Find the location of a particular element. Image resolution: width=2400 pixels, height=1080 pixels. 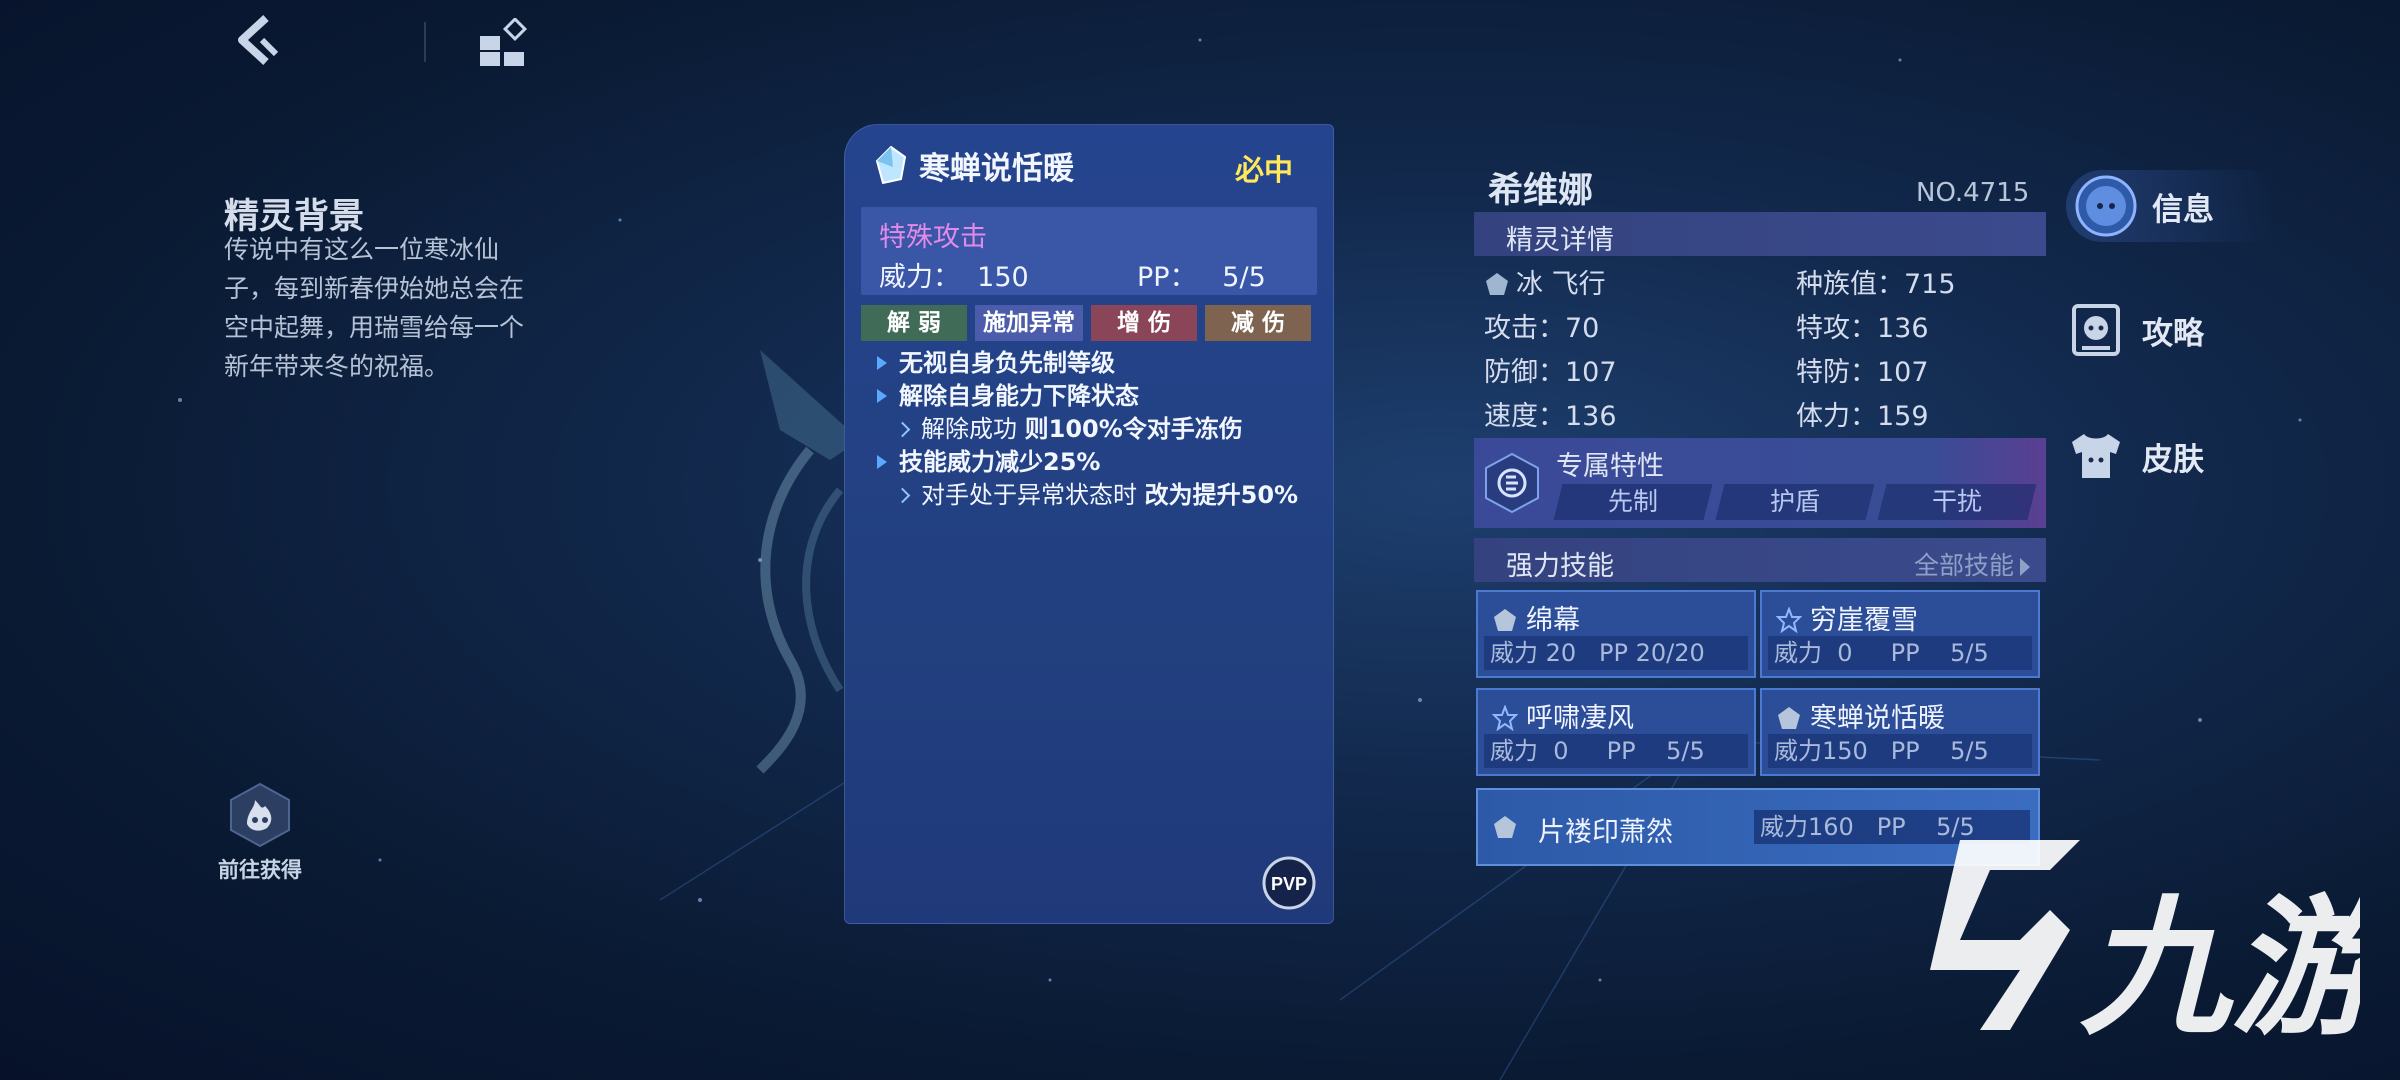

skill-attribute-box: 特殊攻击 威力： 150 PP： 5/5 is located at coordinates (1089, 251).